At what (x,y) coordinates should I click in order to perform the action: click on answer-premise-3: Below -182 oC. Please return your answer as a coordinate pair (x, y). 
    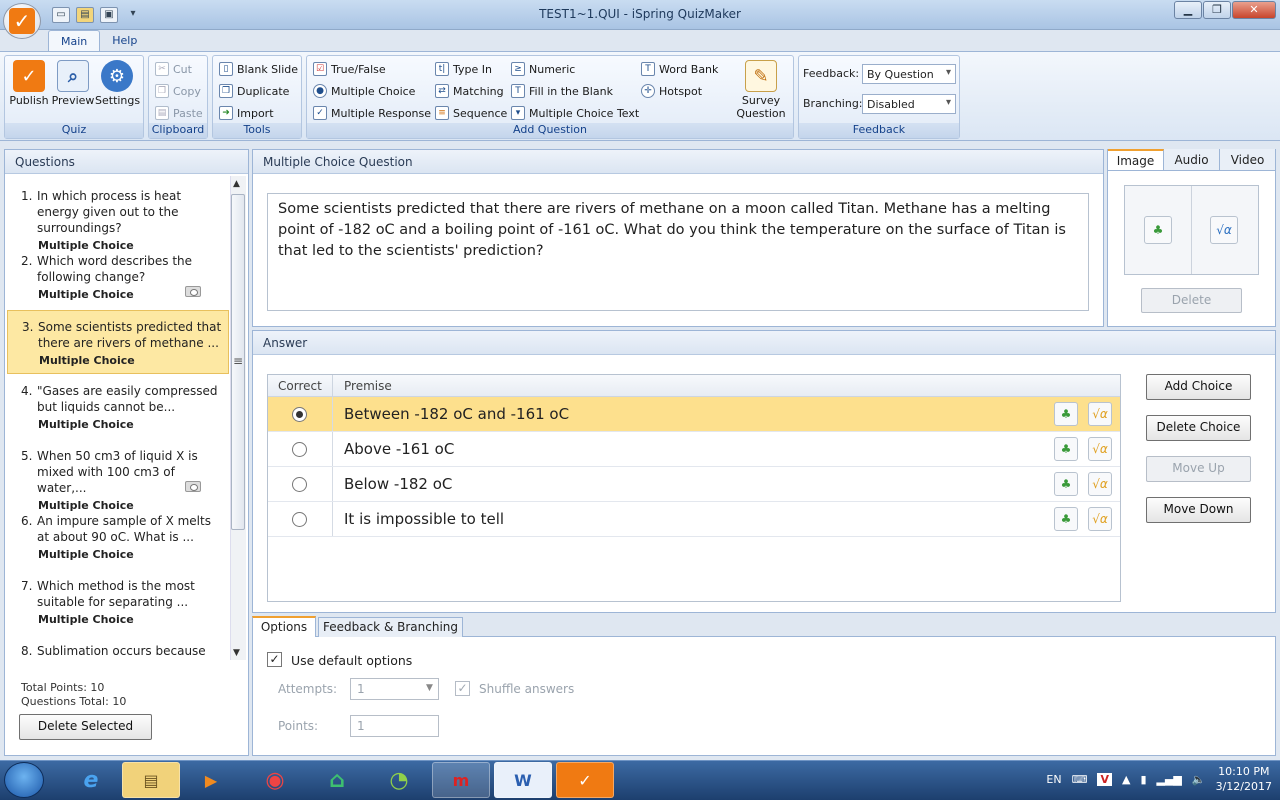
    Looking at the image, I should click on (398, 484).